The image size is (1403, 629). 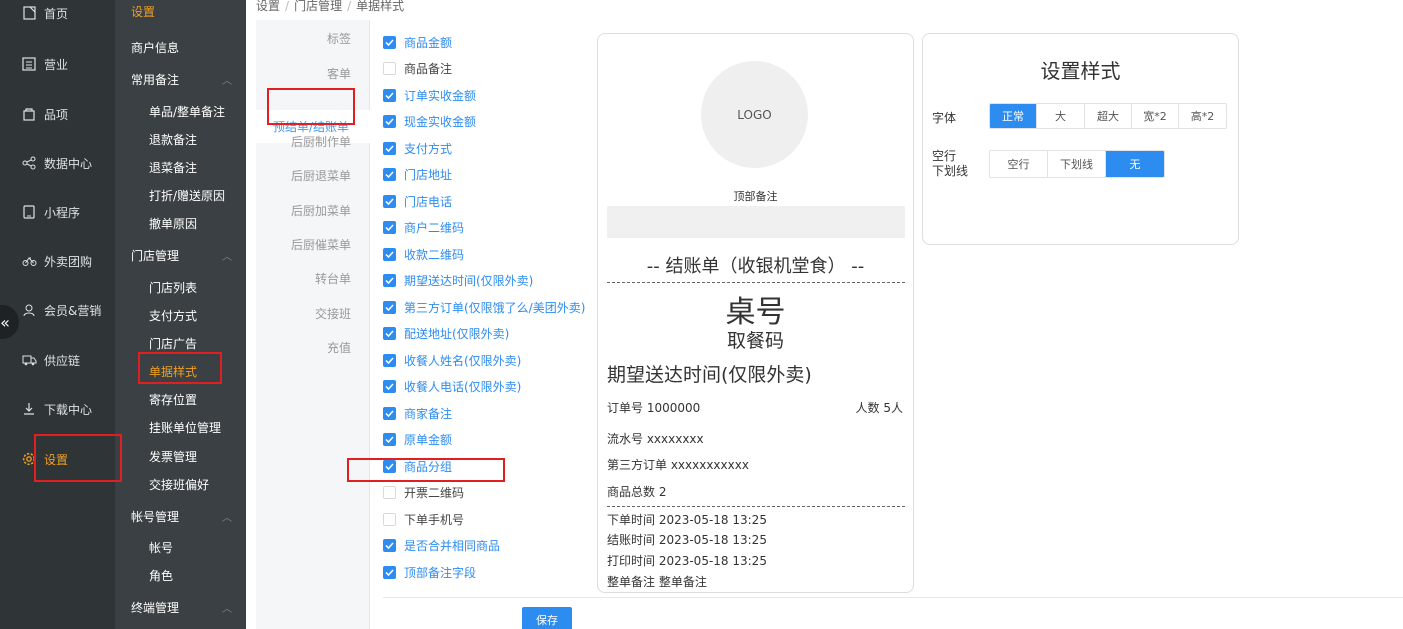 What do you see at coordinates (944, 118) in the screenshot?
I see `font-label: 字体` at bounding box center [944, 118].